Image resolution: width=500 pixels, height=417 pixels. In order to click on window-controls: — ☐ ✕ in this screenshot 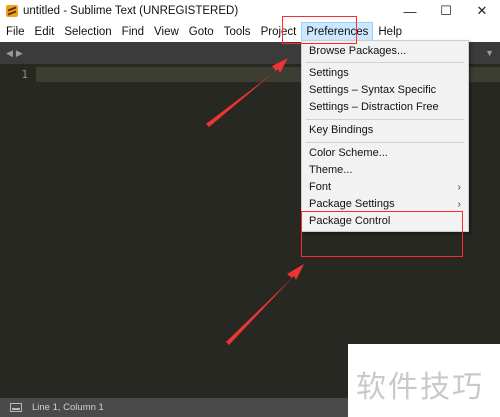, I will do `click(446, 11)`.